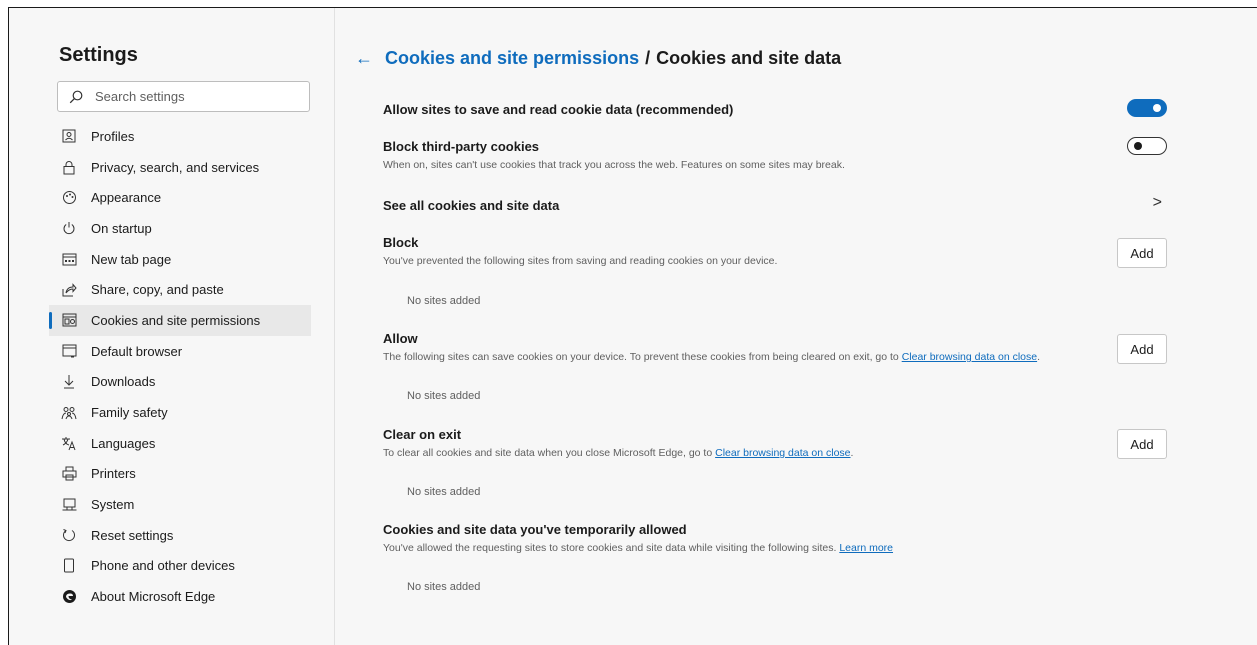  I want to click on setting-title: Clear on exit, so click(422, 434).